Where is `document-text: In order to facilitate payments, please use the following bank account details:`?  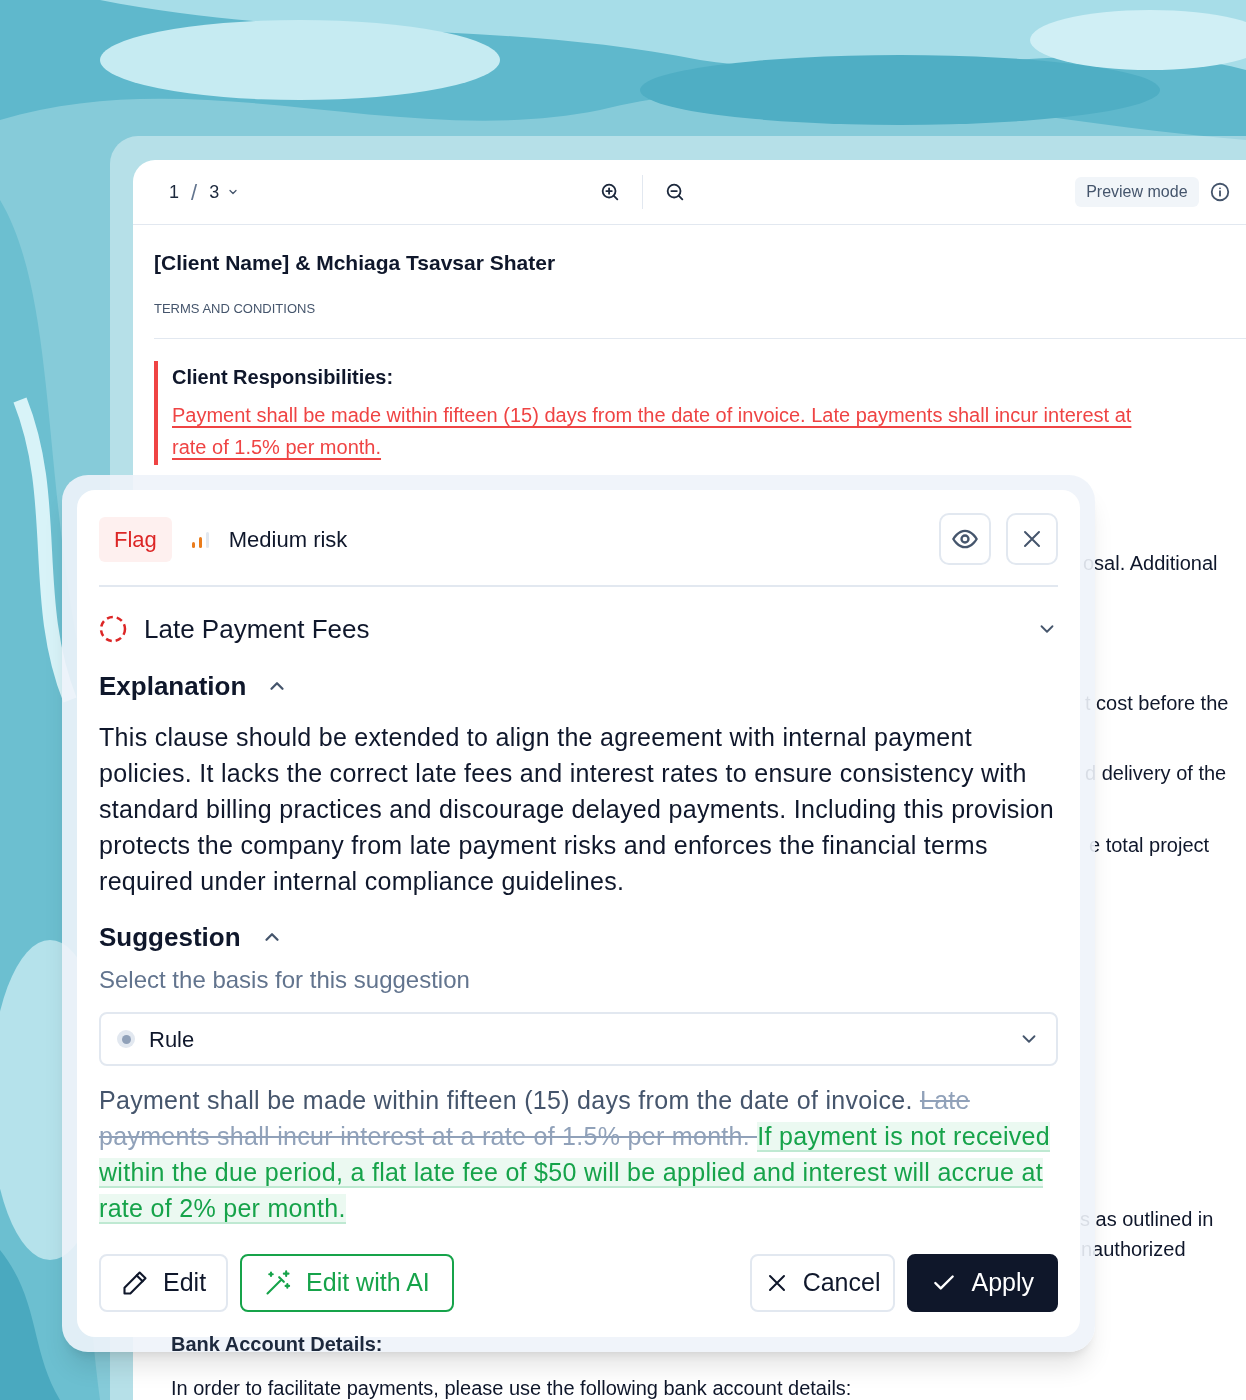 document-text: In order to facilitate payments, please use the following bank account details: is located at coordinates (511, 1388).